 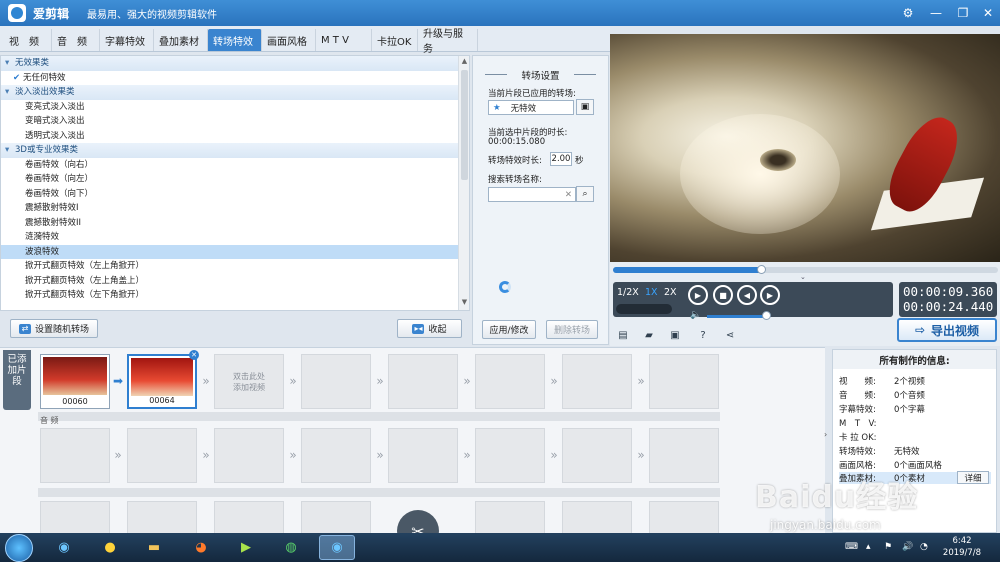 I want to click on list-scrollbar: ▲ ▼, so click(x=463, y=183).